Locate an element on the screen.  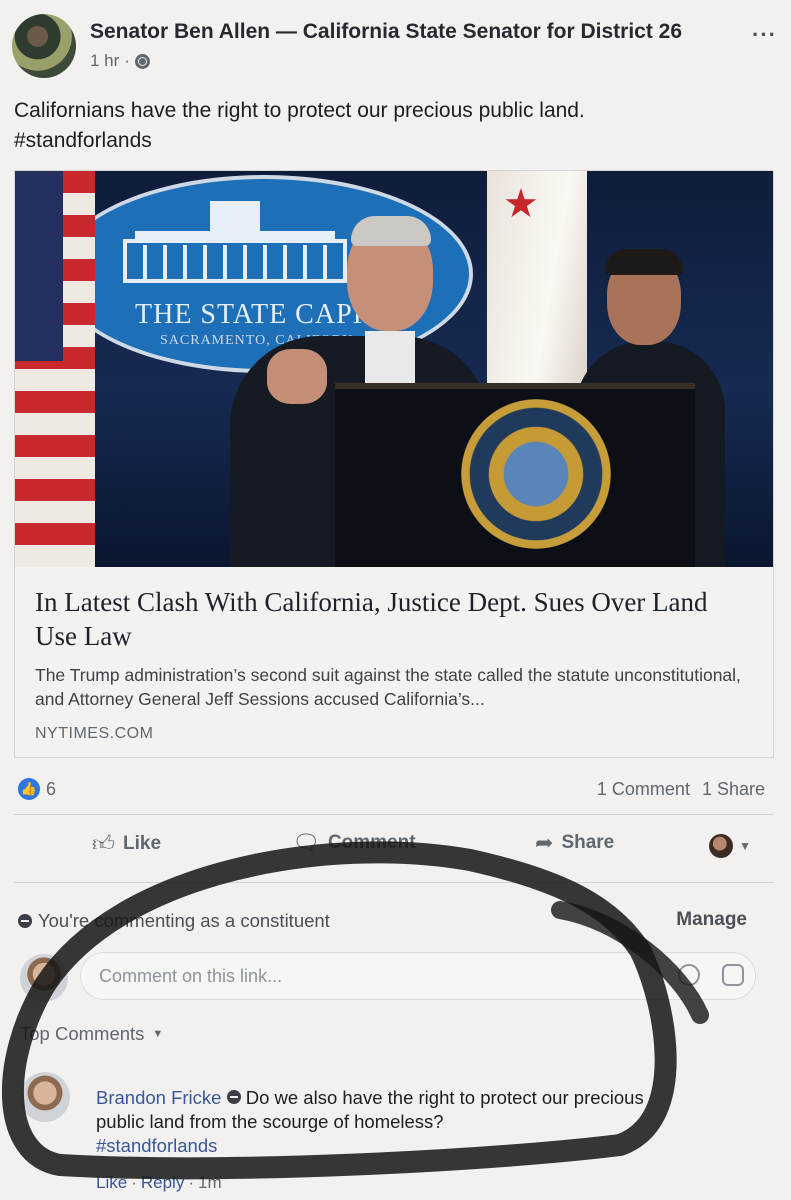
action-bar: 👍︎ Like 🗨︎ Comment ➦ Share ▼ is located at coordinates (395, 848).